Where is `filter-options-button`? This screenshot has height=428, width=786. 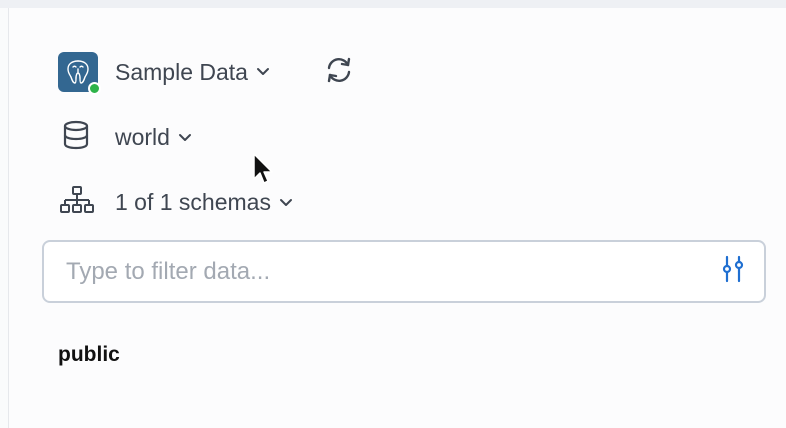
filter-options-button is located at coordinates (733, 271).